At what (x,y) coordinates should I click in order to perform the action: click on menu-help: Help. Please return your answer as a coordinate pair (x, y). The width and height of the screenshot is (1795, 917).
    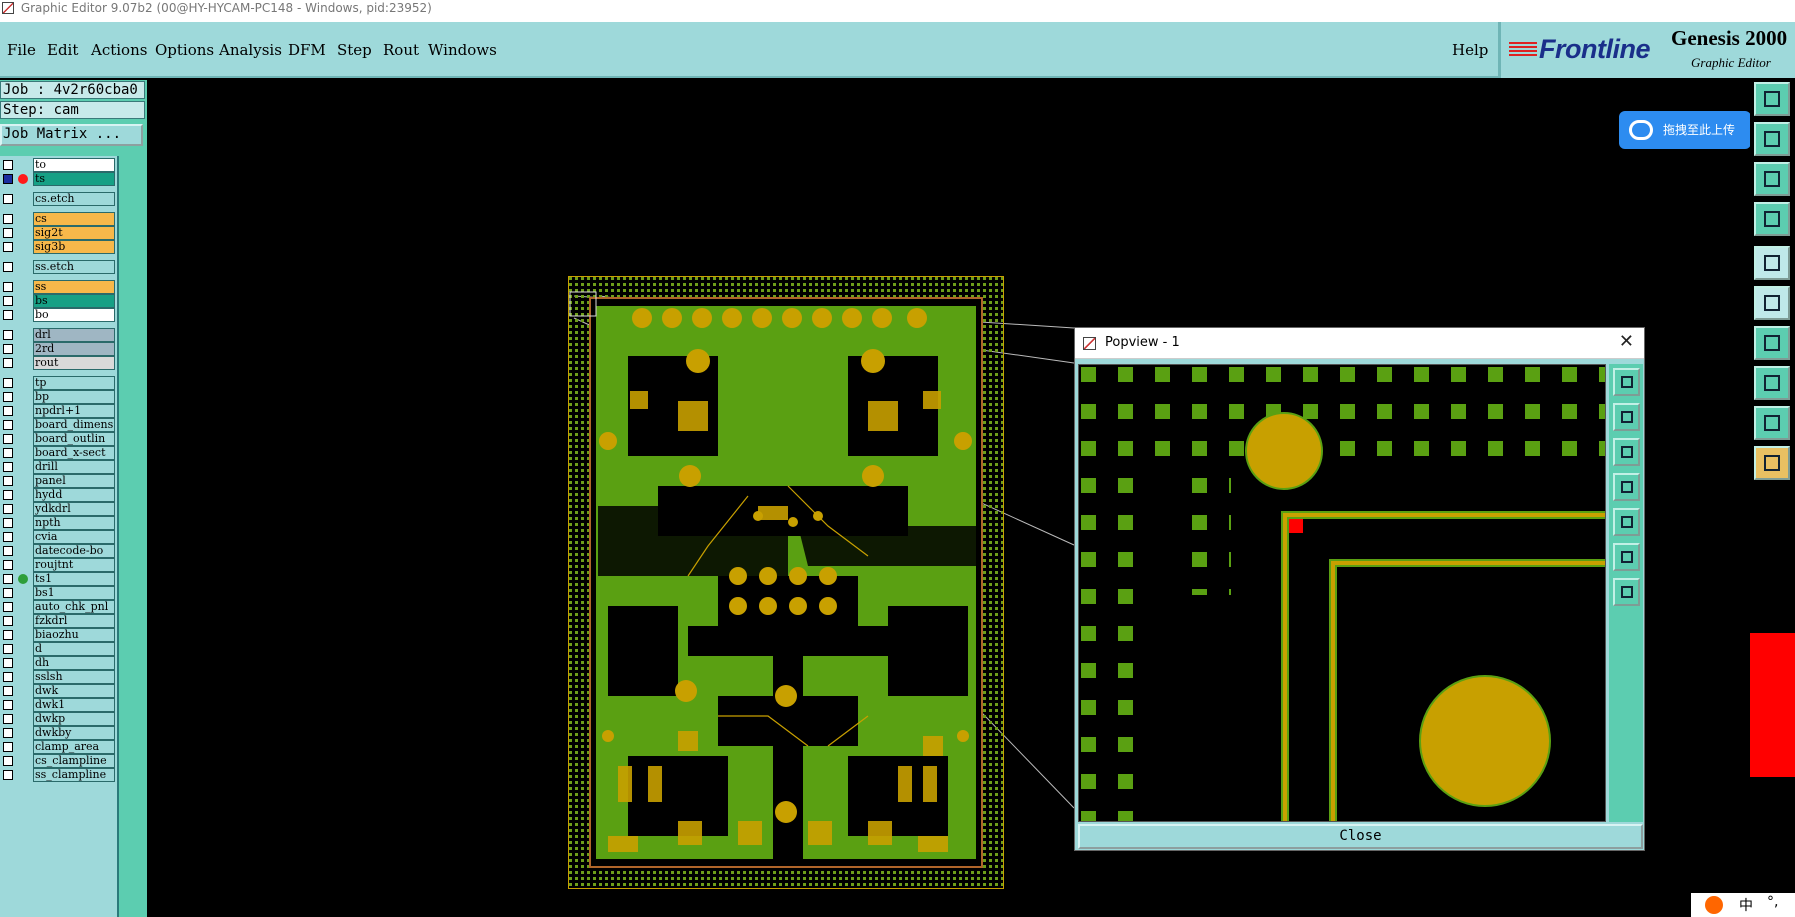
    Looking at the image, I should click on (1470, 50).